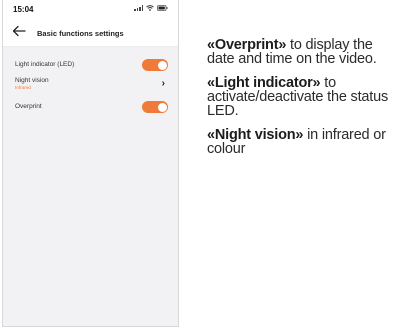  Describe the element at coordinates (155, 65) in the screenshot. I see `light-indicator-toggle` at that location.